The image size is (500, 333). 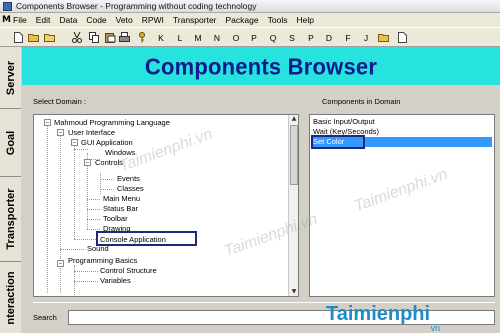 What do you see at coordinates (18, 38) in the screenshot?
I see `new-file-icon` at bounding box center [18, 38].